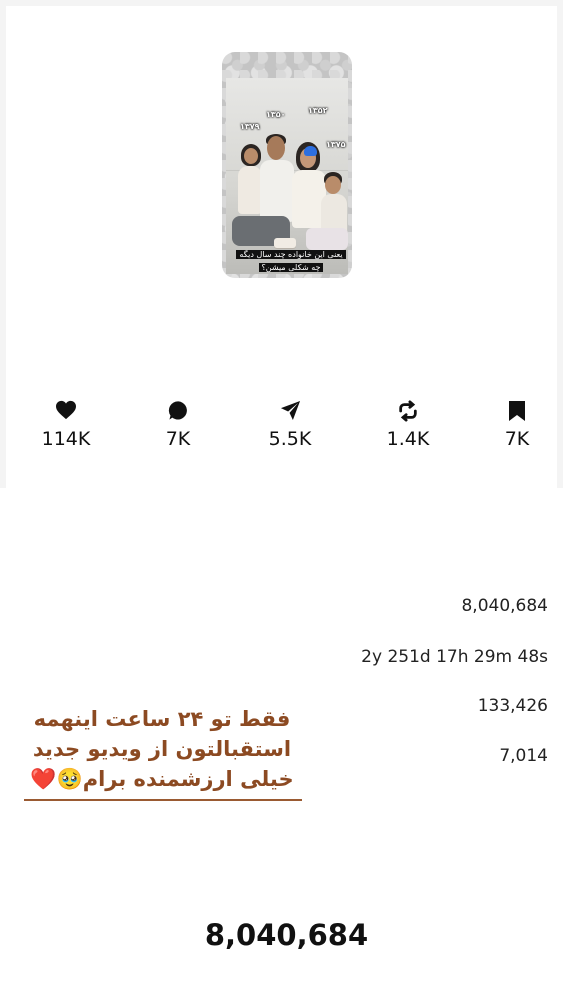 This screenshot has width=563, height=1000. What do you see at coordinates (517, 413) in the screenshot?
I see `bookmark-icon` at bounding box center [517, 413].